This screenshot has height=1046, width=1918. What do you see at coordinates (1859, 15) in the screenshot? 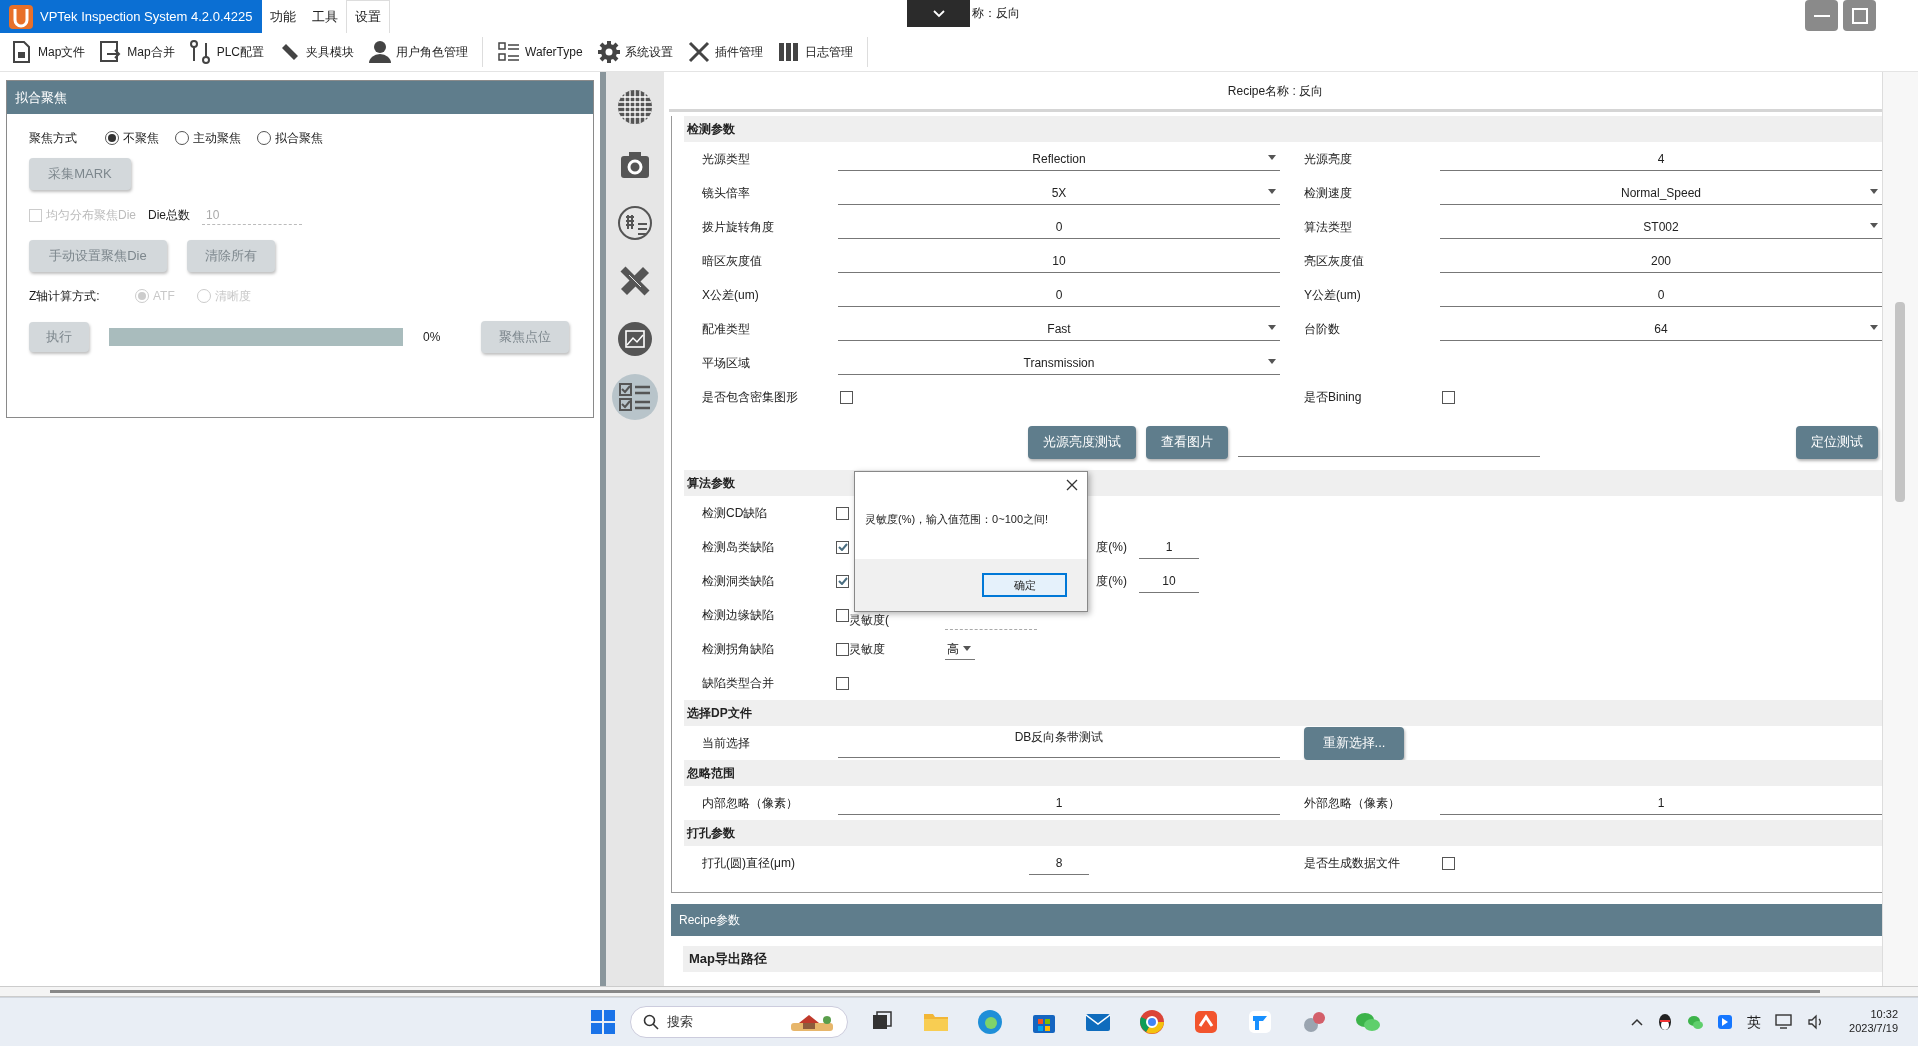
I see `maximize-button` at bounding box center [1859, 15].